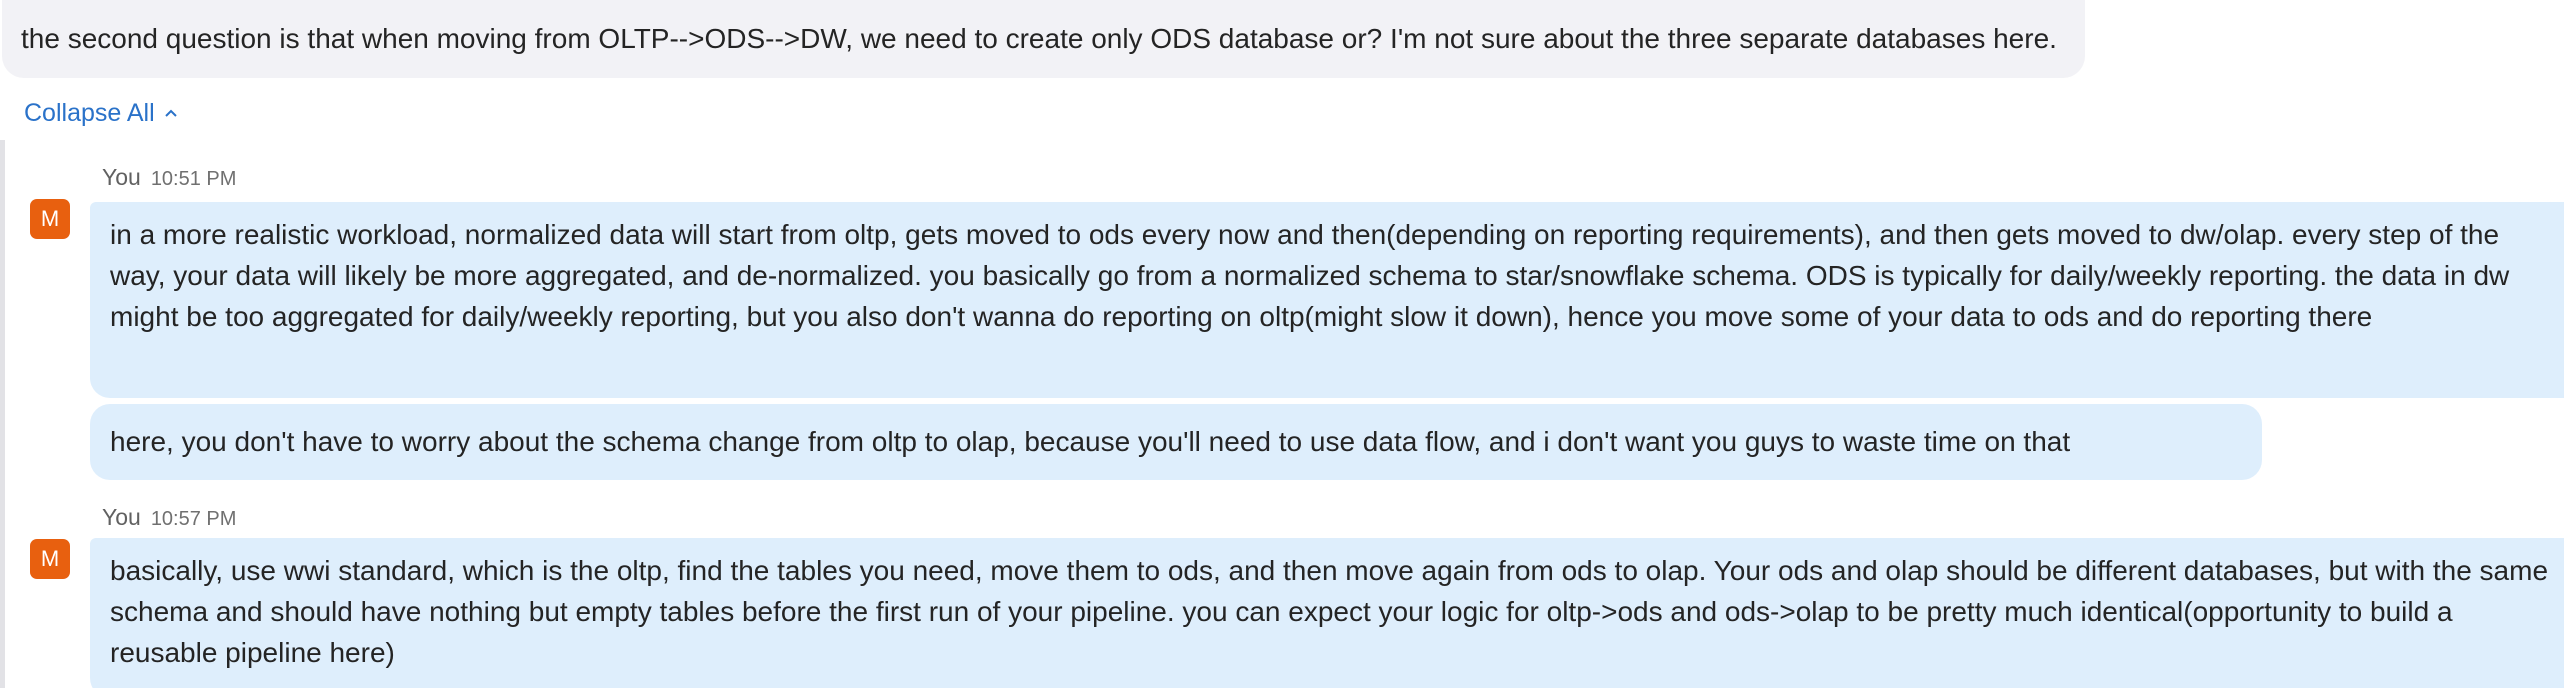  What do you see at coordinates (2, 414) in the screenshot?
I see `thread-indent-line` at bounding box center [2, 414].